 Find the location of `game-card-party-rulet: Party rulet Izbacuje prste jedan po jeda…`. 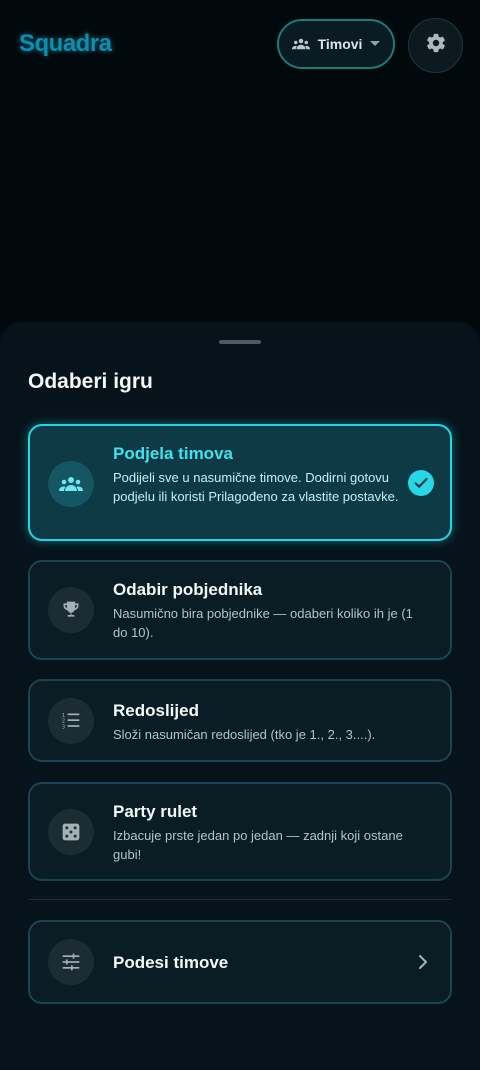

game-card-party-rulet: Party rulet Izbacuje prste jedan po jeda… is located at coordinates (240, 831).